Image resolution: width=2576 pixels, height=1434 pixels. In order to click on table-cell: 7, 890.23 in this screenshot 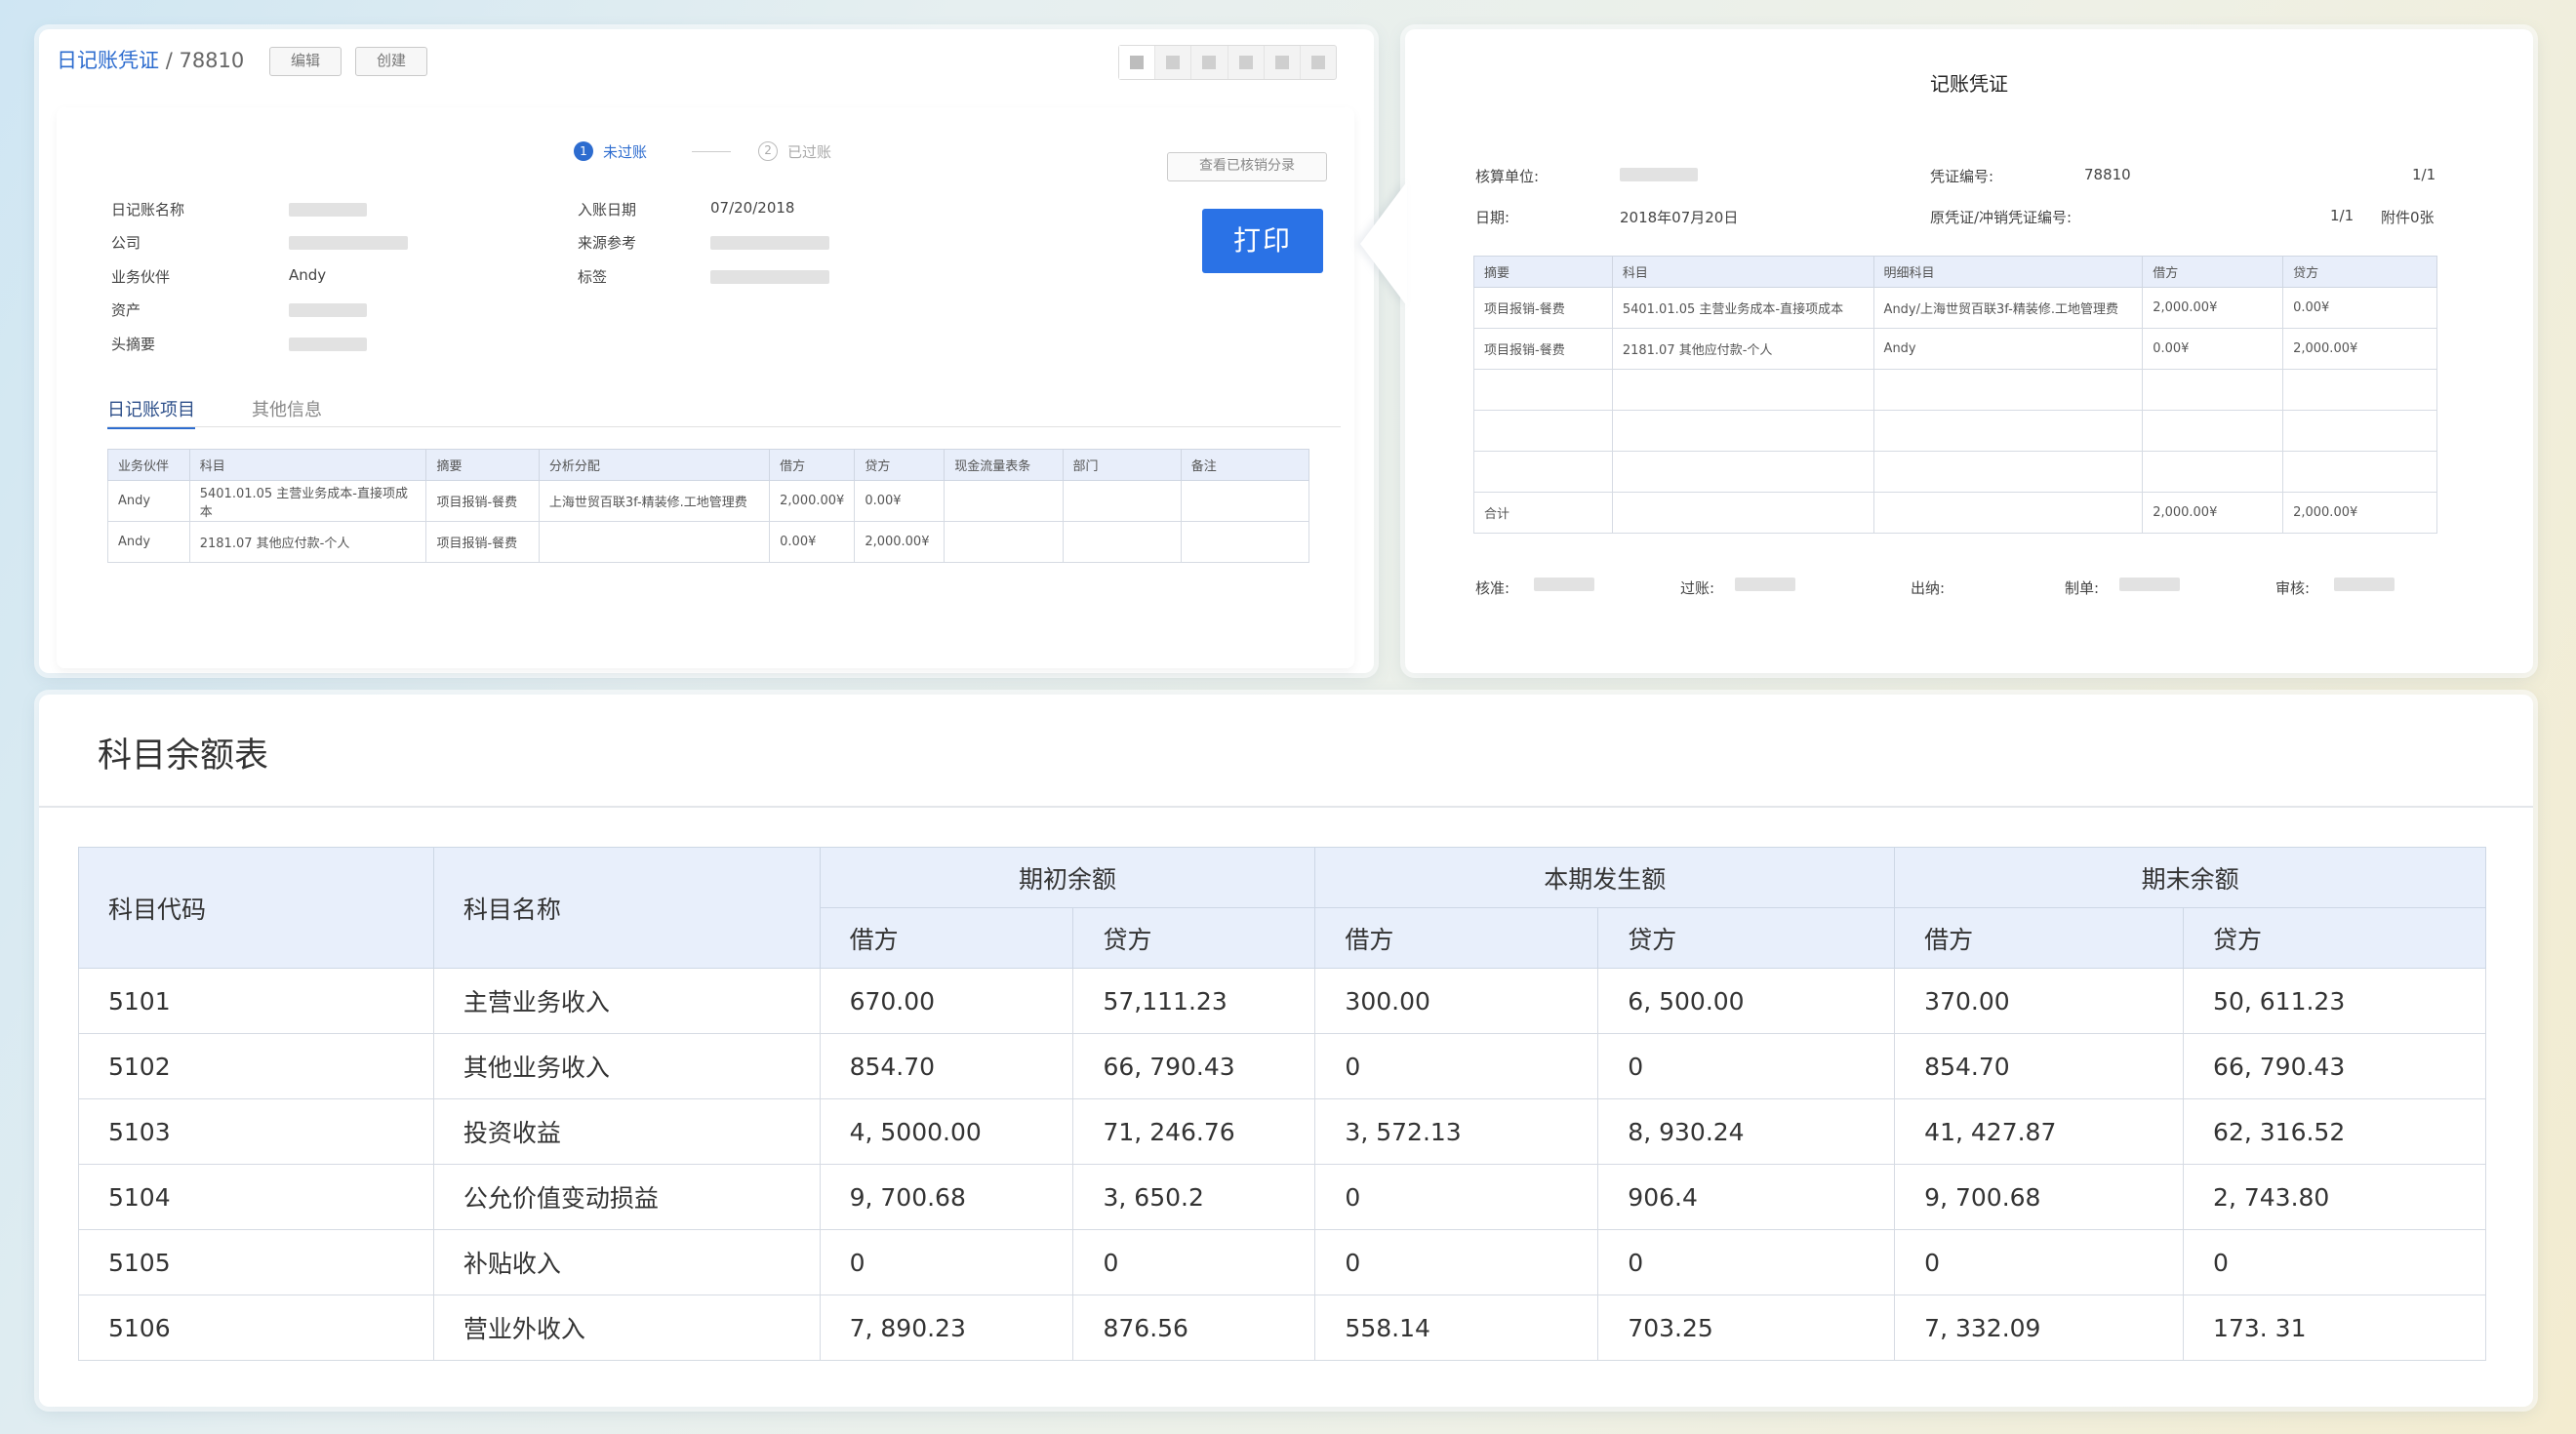, I will do `click(946, 1328)`.